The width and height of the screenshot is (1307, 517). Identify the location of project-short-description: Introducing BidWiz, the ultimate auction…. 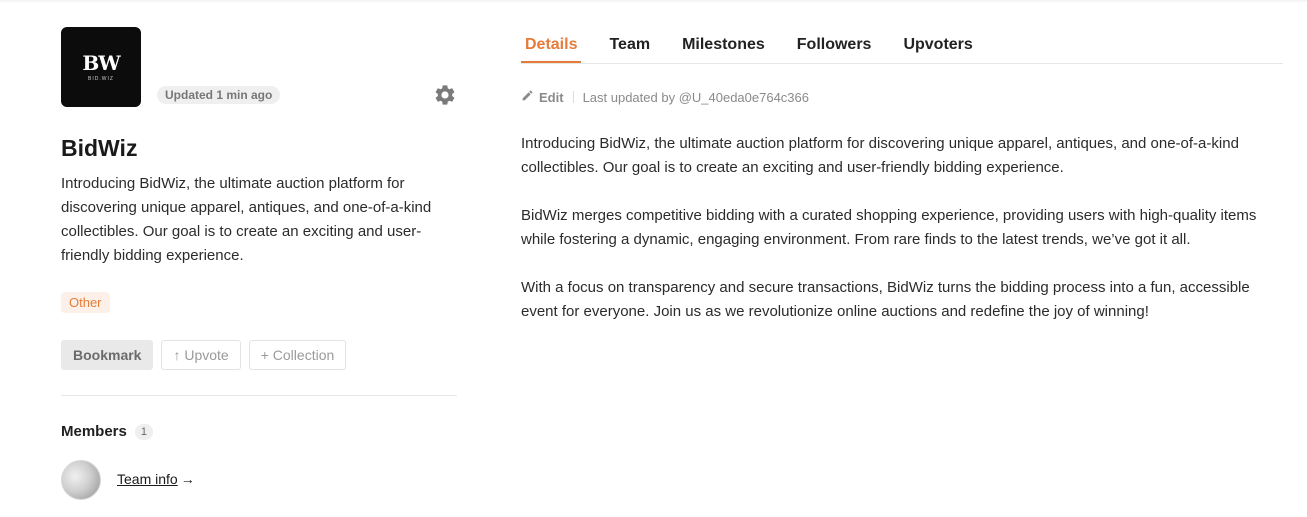
(246, 219).